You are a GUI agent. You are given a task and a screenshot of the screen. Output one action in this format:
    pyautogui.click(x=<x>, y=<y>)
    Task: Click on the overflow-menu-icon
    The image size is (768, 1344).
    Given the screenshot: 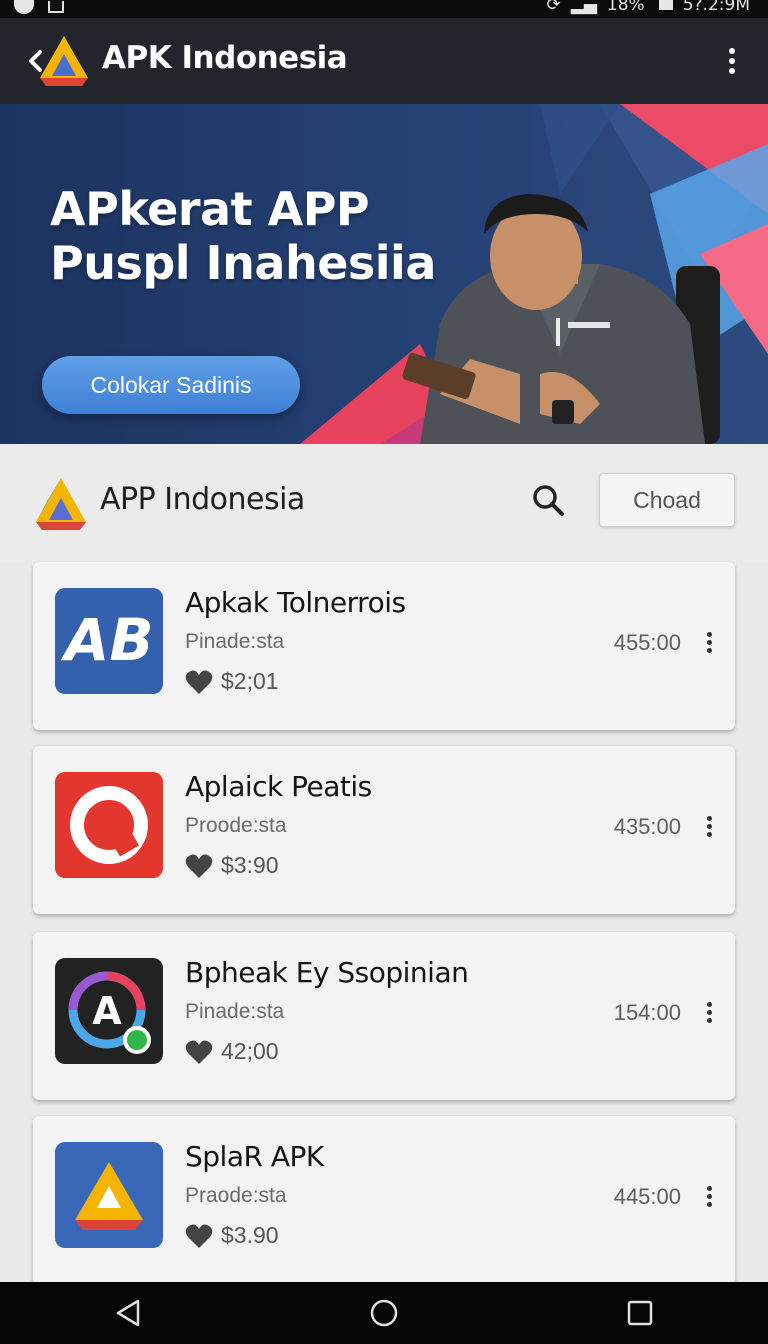 What is the action you would take?
    pyautogui.click(x=732, y=62)
    